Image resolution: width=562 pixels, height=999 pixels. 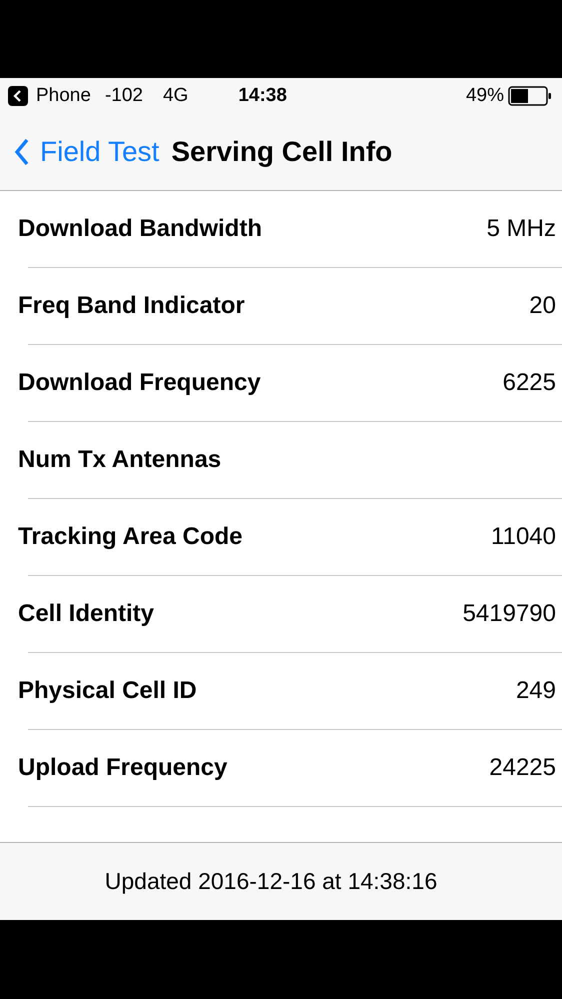 What do you see at coordinates (131, 306) in the screenshot?
I see `row-label: Freq Band Indicator` at bounding box center [131, 306].